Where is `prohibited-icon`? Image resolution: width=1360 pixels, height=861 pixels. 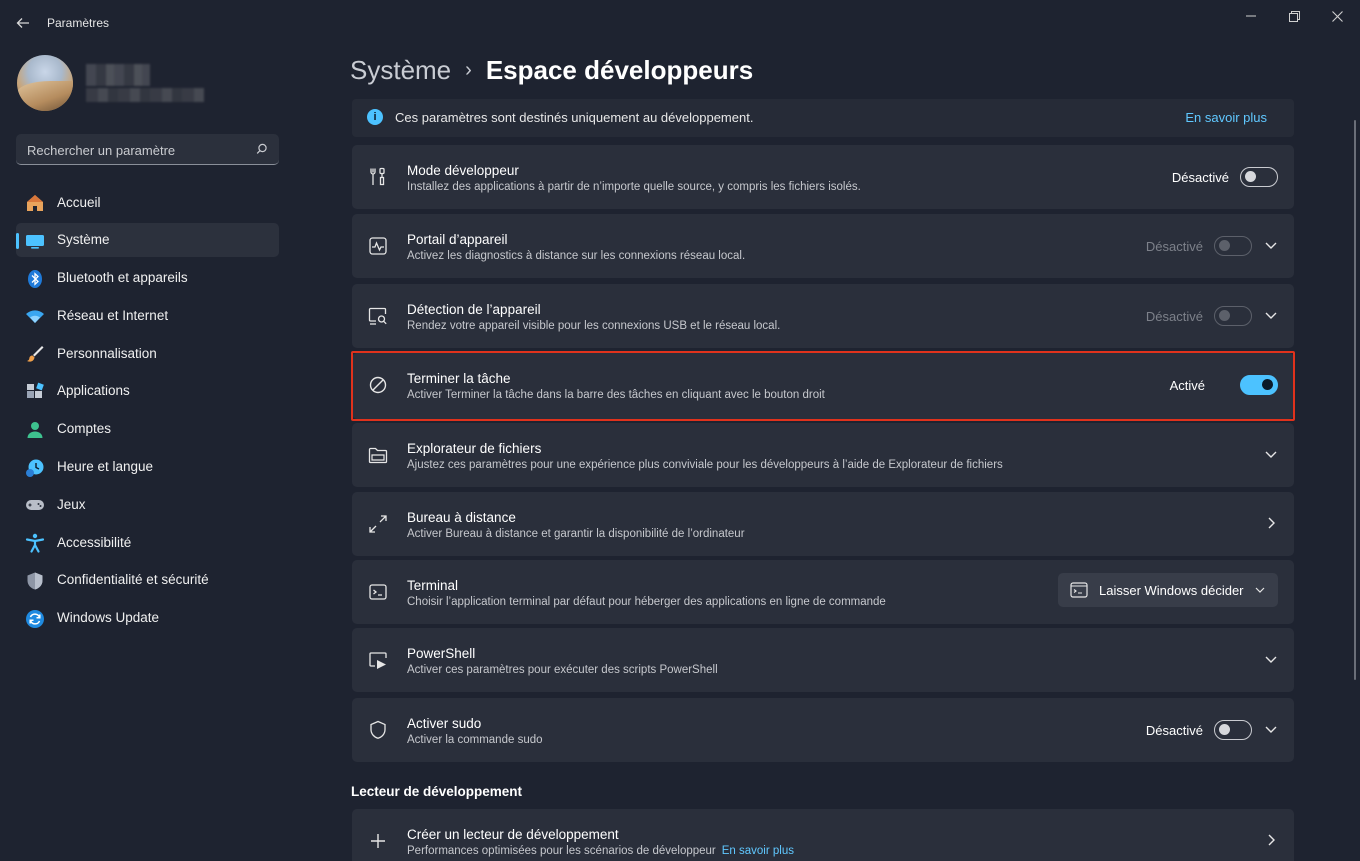 prohibited-icon is located at coordinates (378, 385).